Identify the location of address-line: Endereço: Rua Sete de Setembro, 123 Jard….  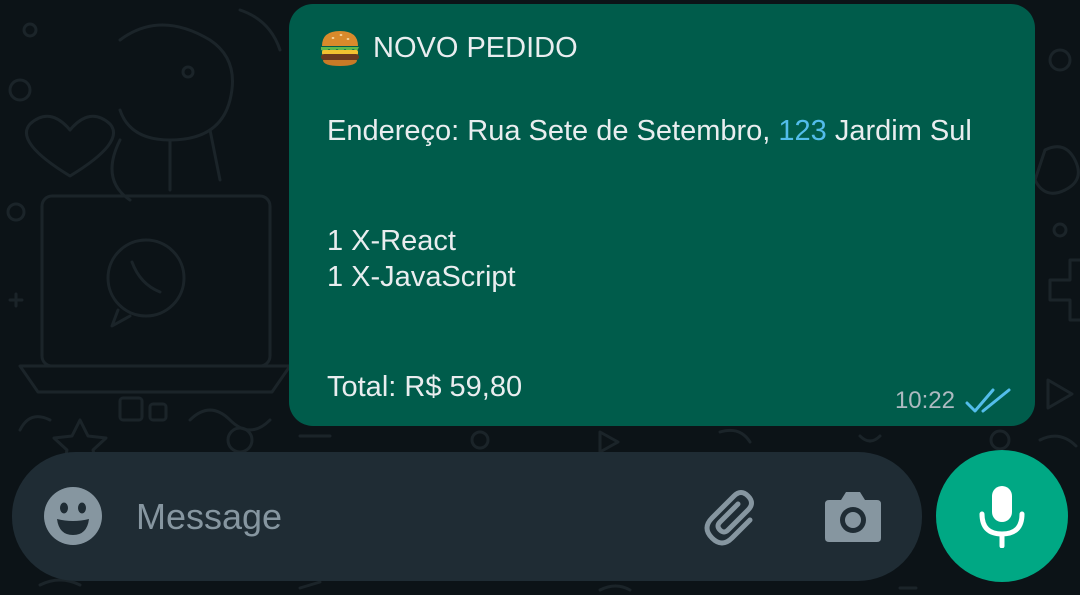
(649, 131).